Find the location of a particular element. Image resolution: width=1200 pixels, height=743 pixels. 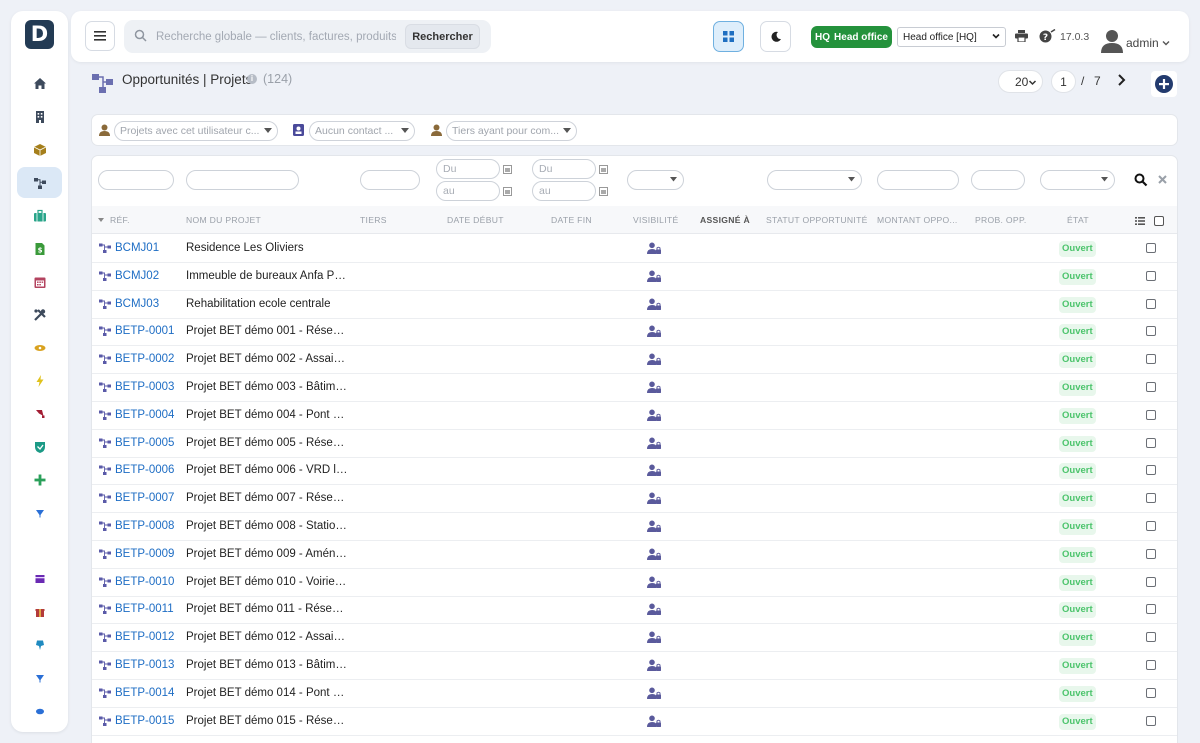

sidebar-item-calendar is located at coordinates (39, 281).